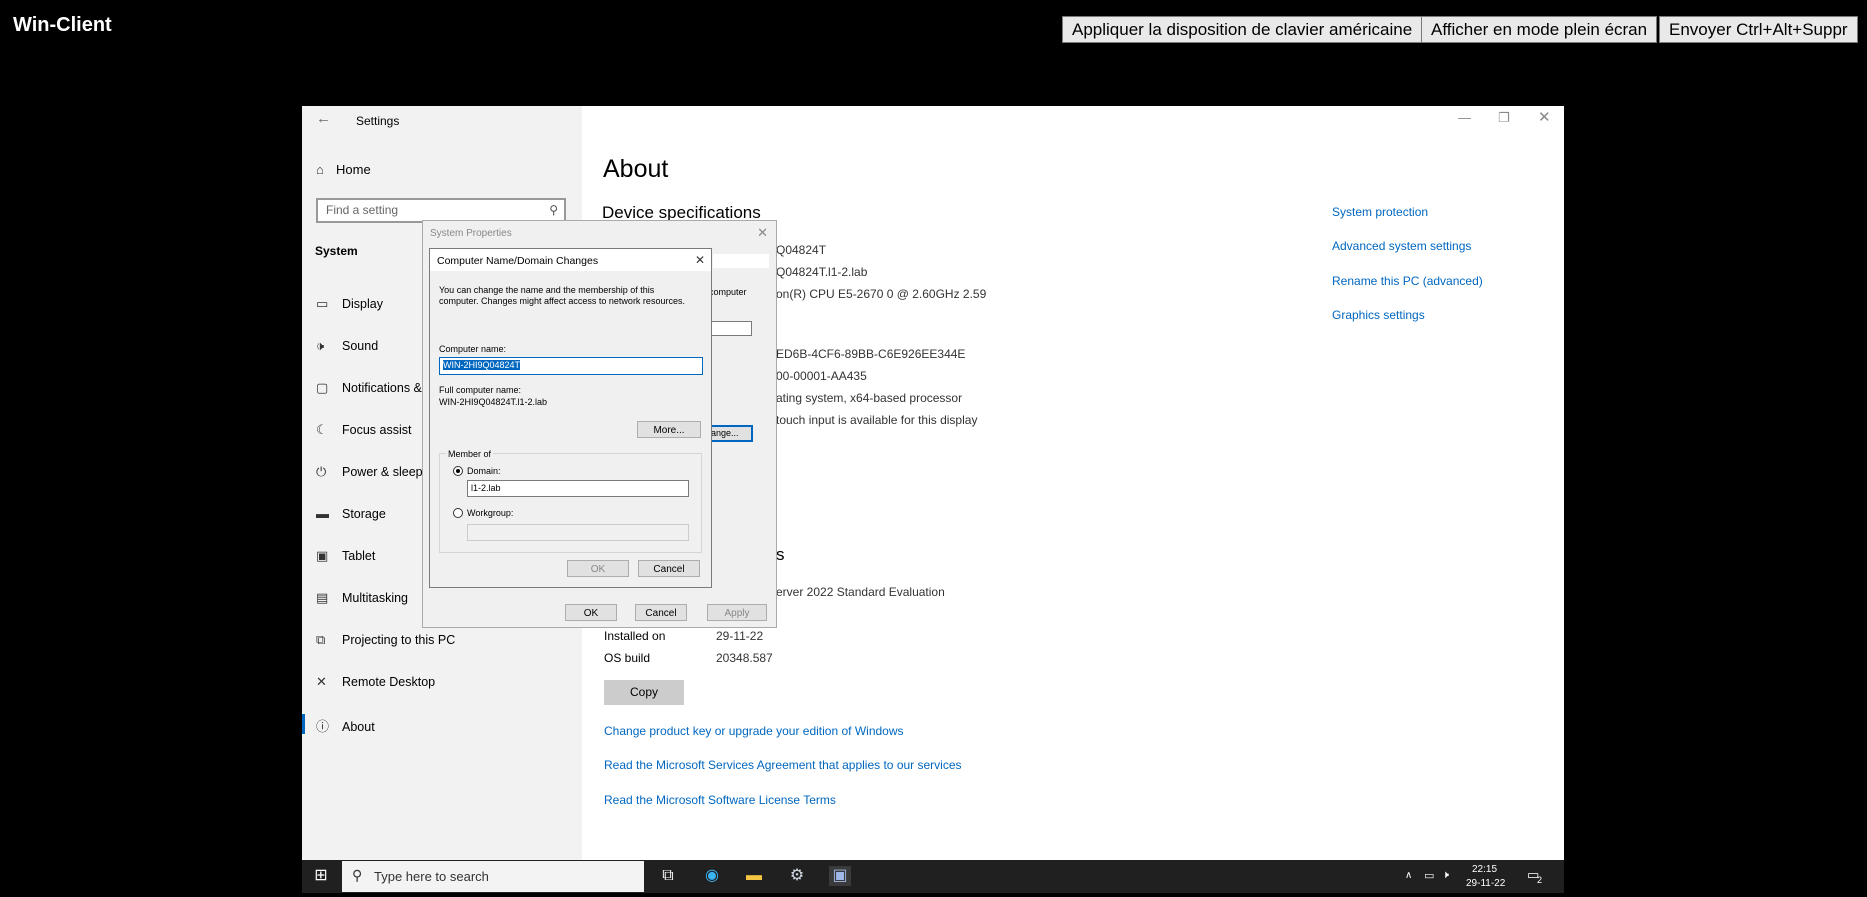 The height and width of the screenshot is (897, 1867). Describe the element at coordinates (801, 250) in the screenshot. I see `spec-value: Q04824T` at that location.